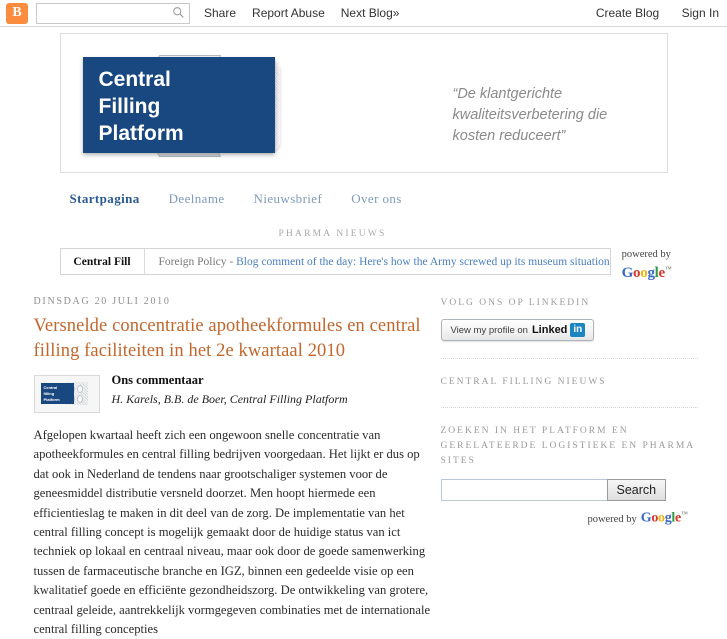 The image size is (727, 639). I want to click on pharma-news-heading: PHARMA NIEUWS, so click(332, 234).